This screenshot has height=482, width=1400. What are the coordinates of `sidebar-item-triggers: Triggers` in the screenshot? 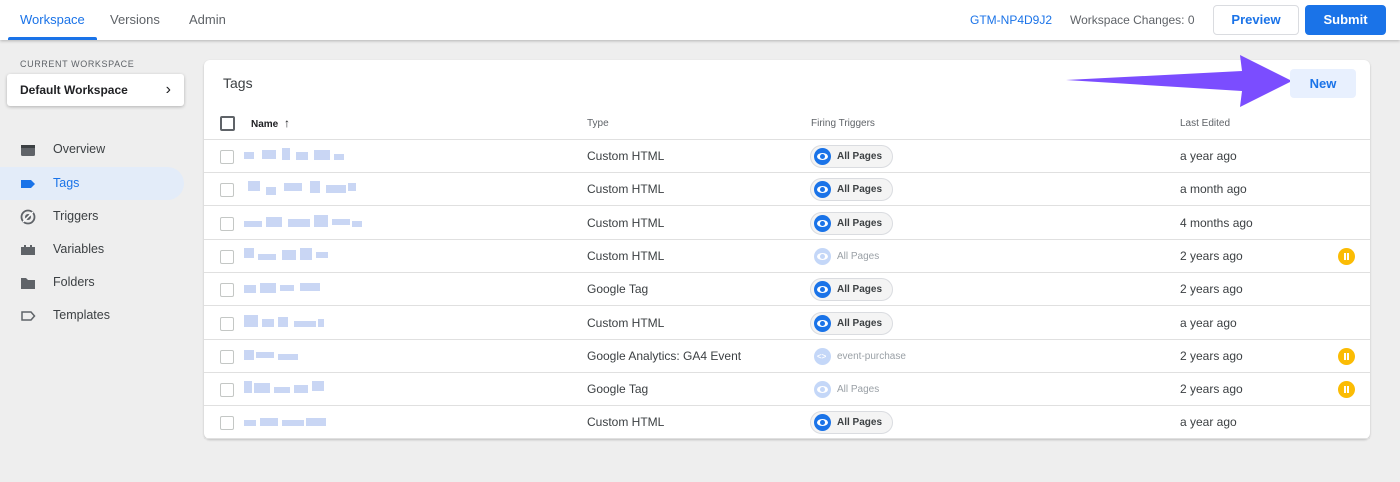 It's located at (92, 216).